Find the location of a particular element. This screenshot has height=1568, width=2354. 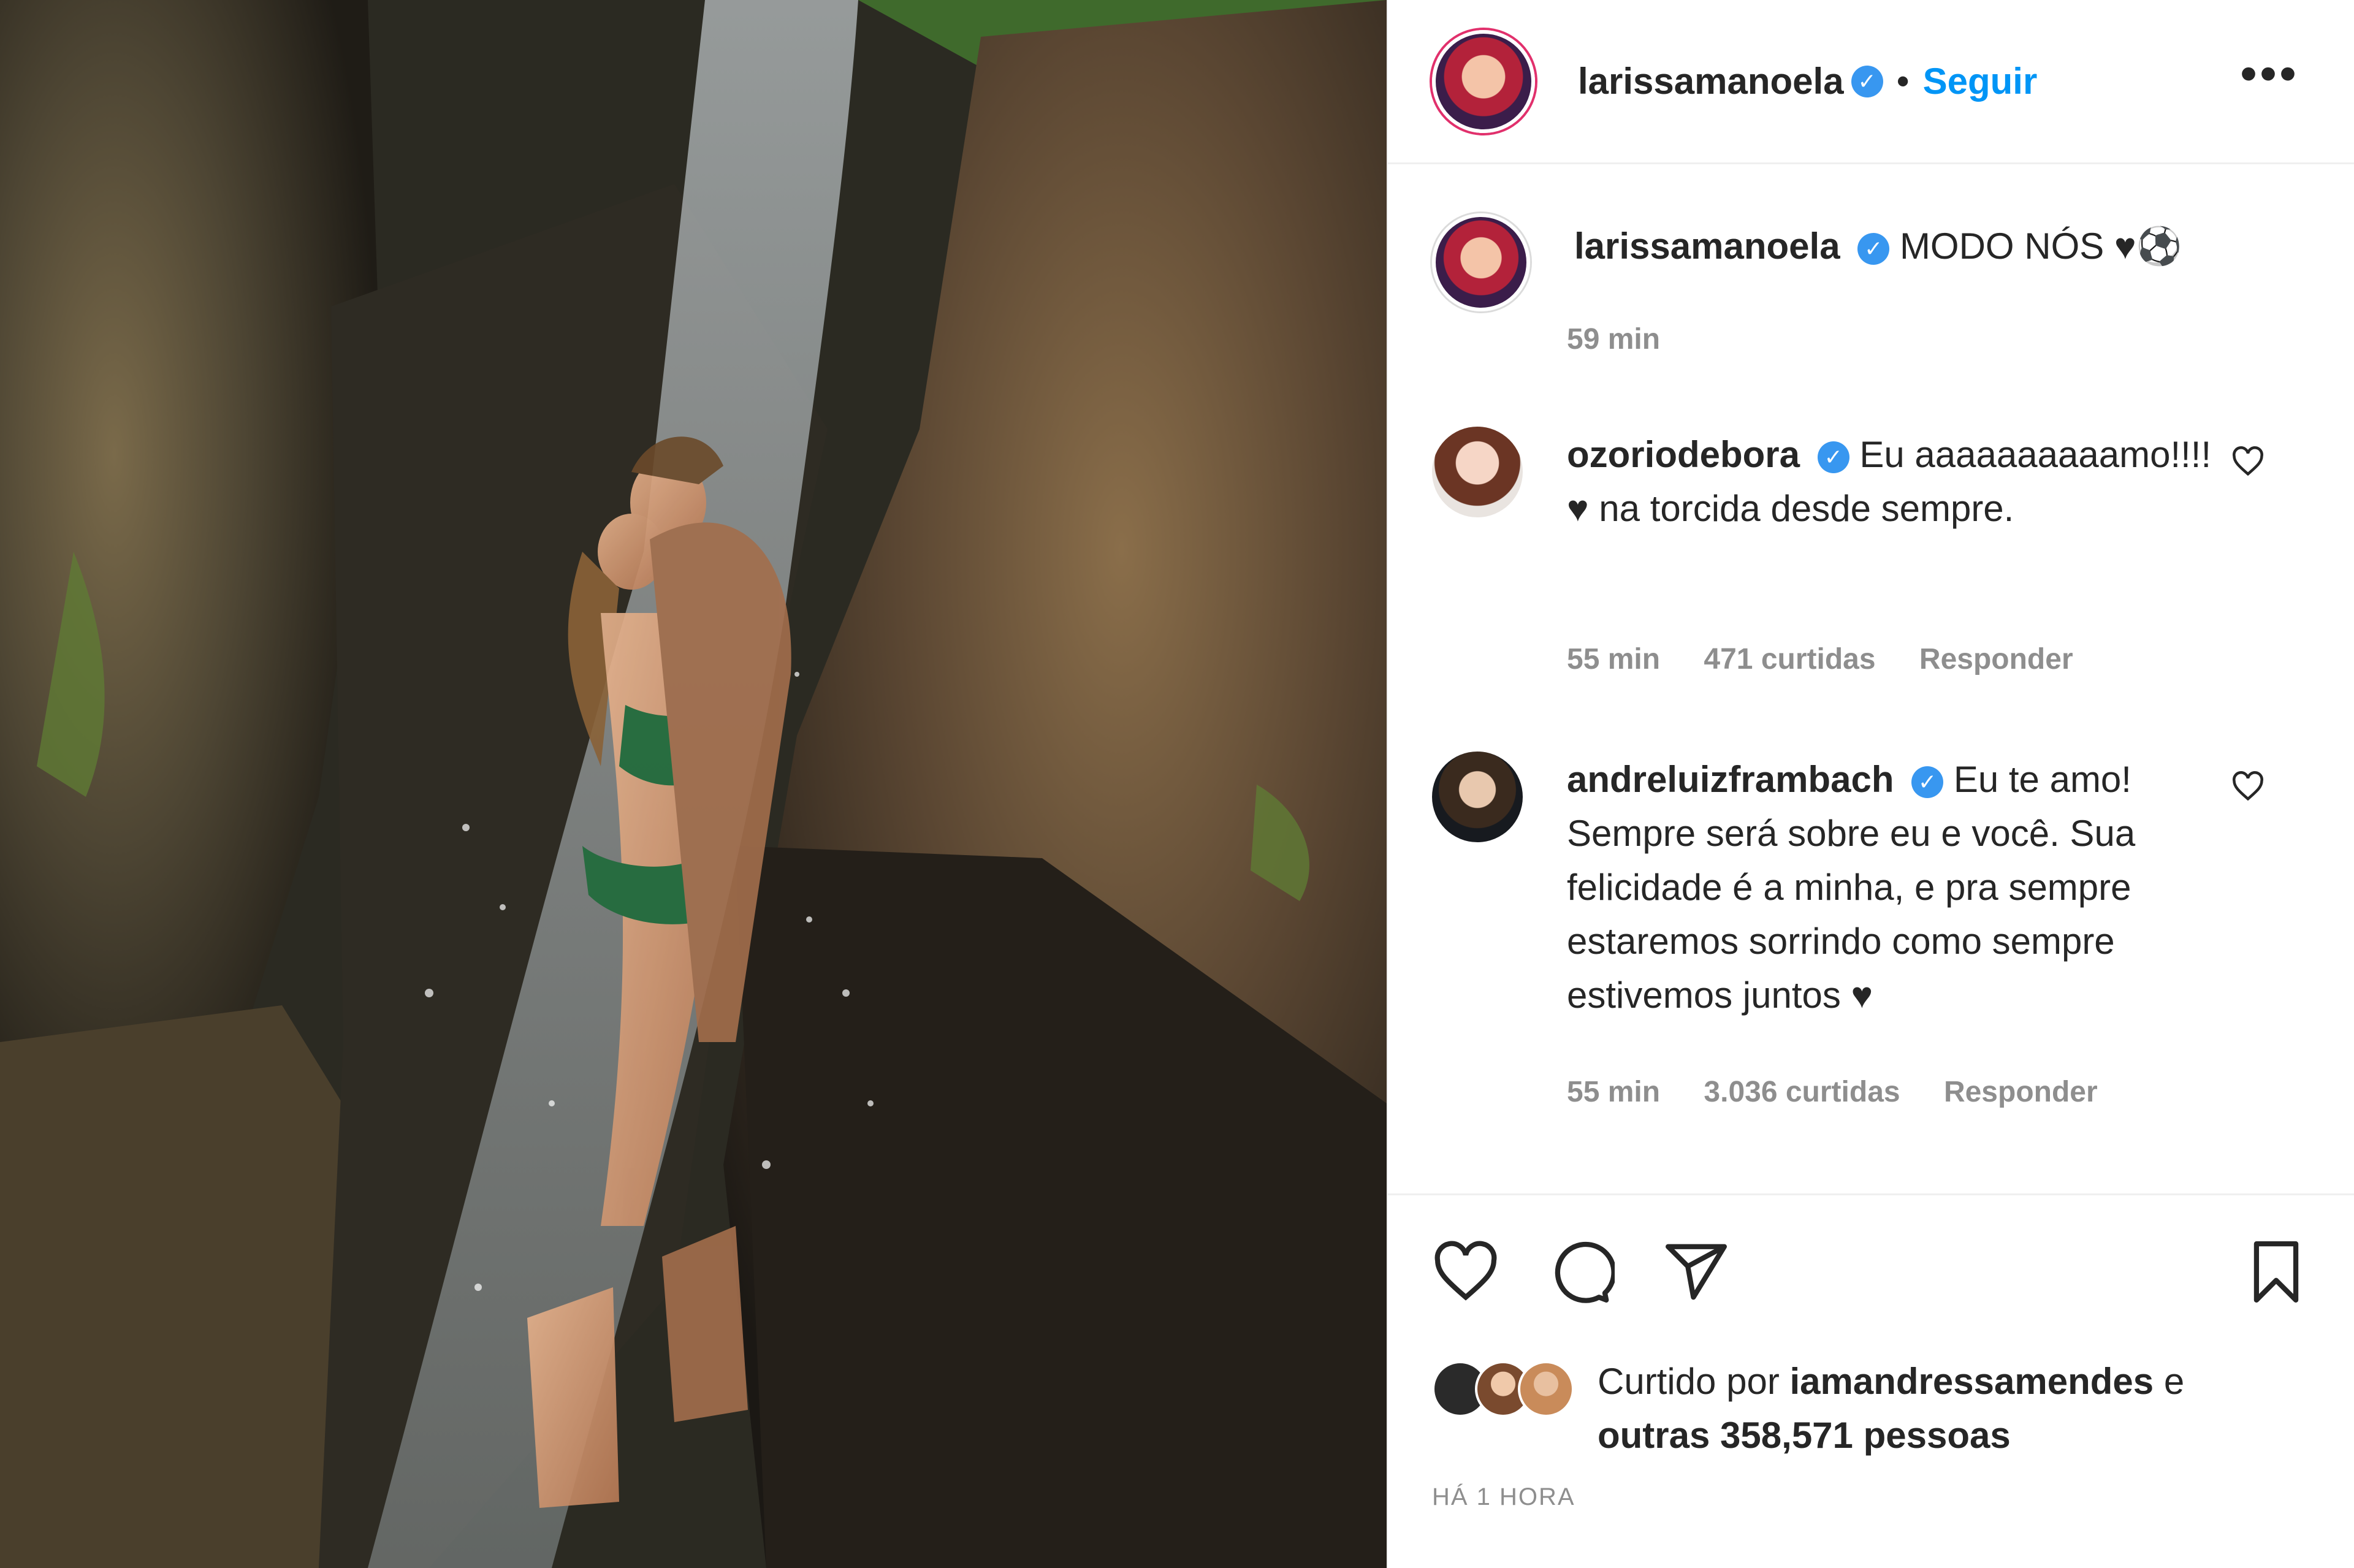

author-username: larissamanoela is located at coordinates (1711, 81).